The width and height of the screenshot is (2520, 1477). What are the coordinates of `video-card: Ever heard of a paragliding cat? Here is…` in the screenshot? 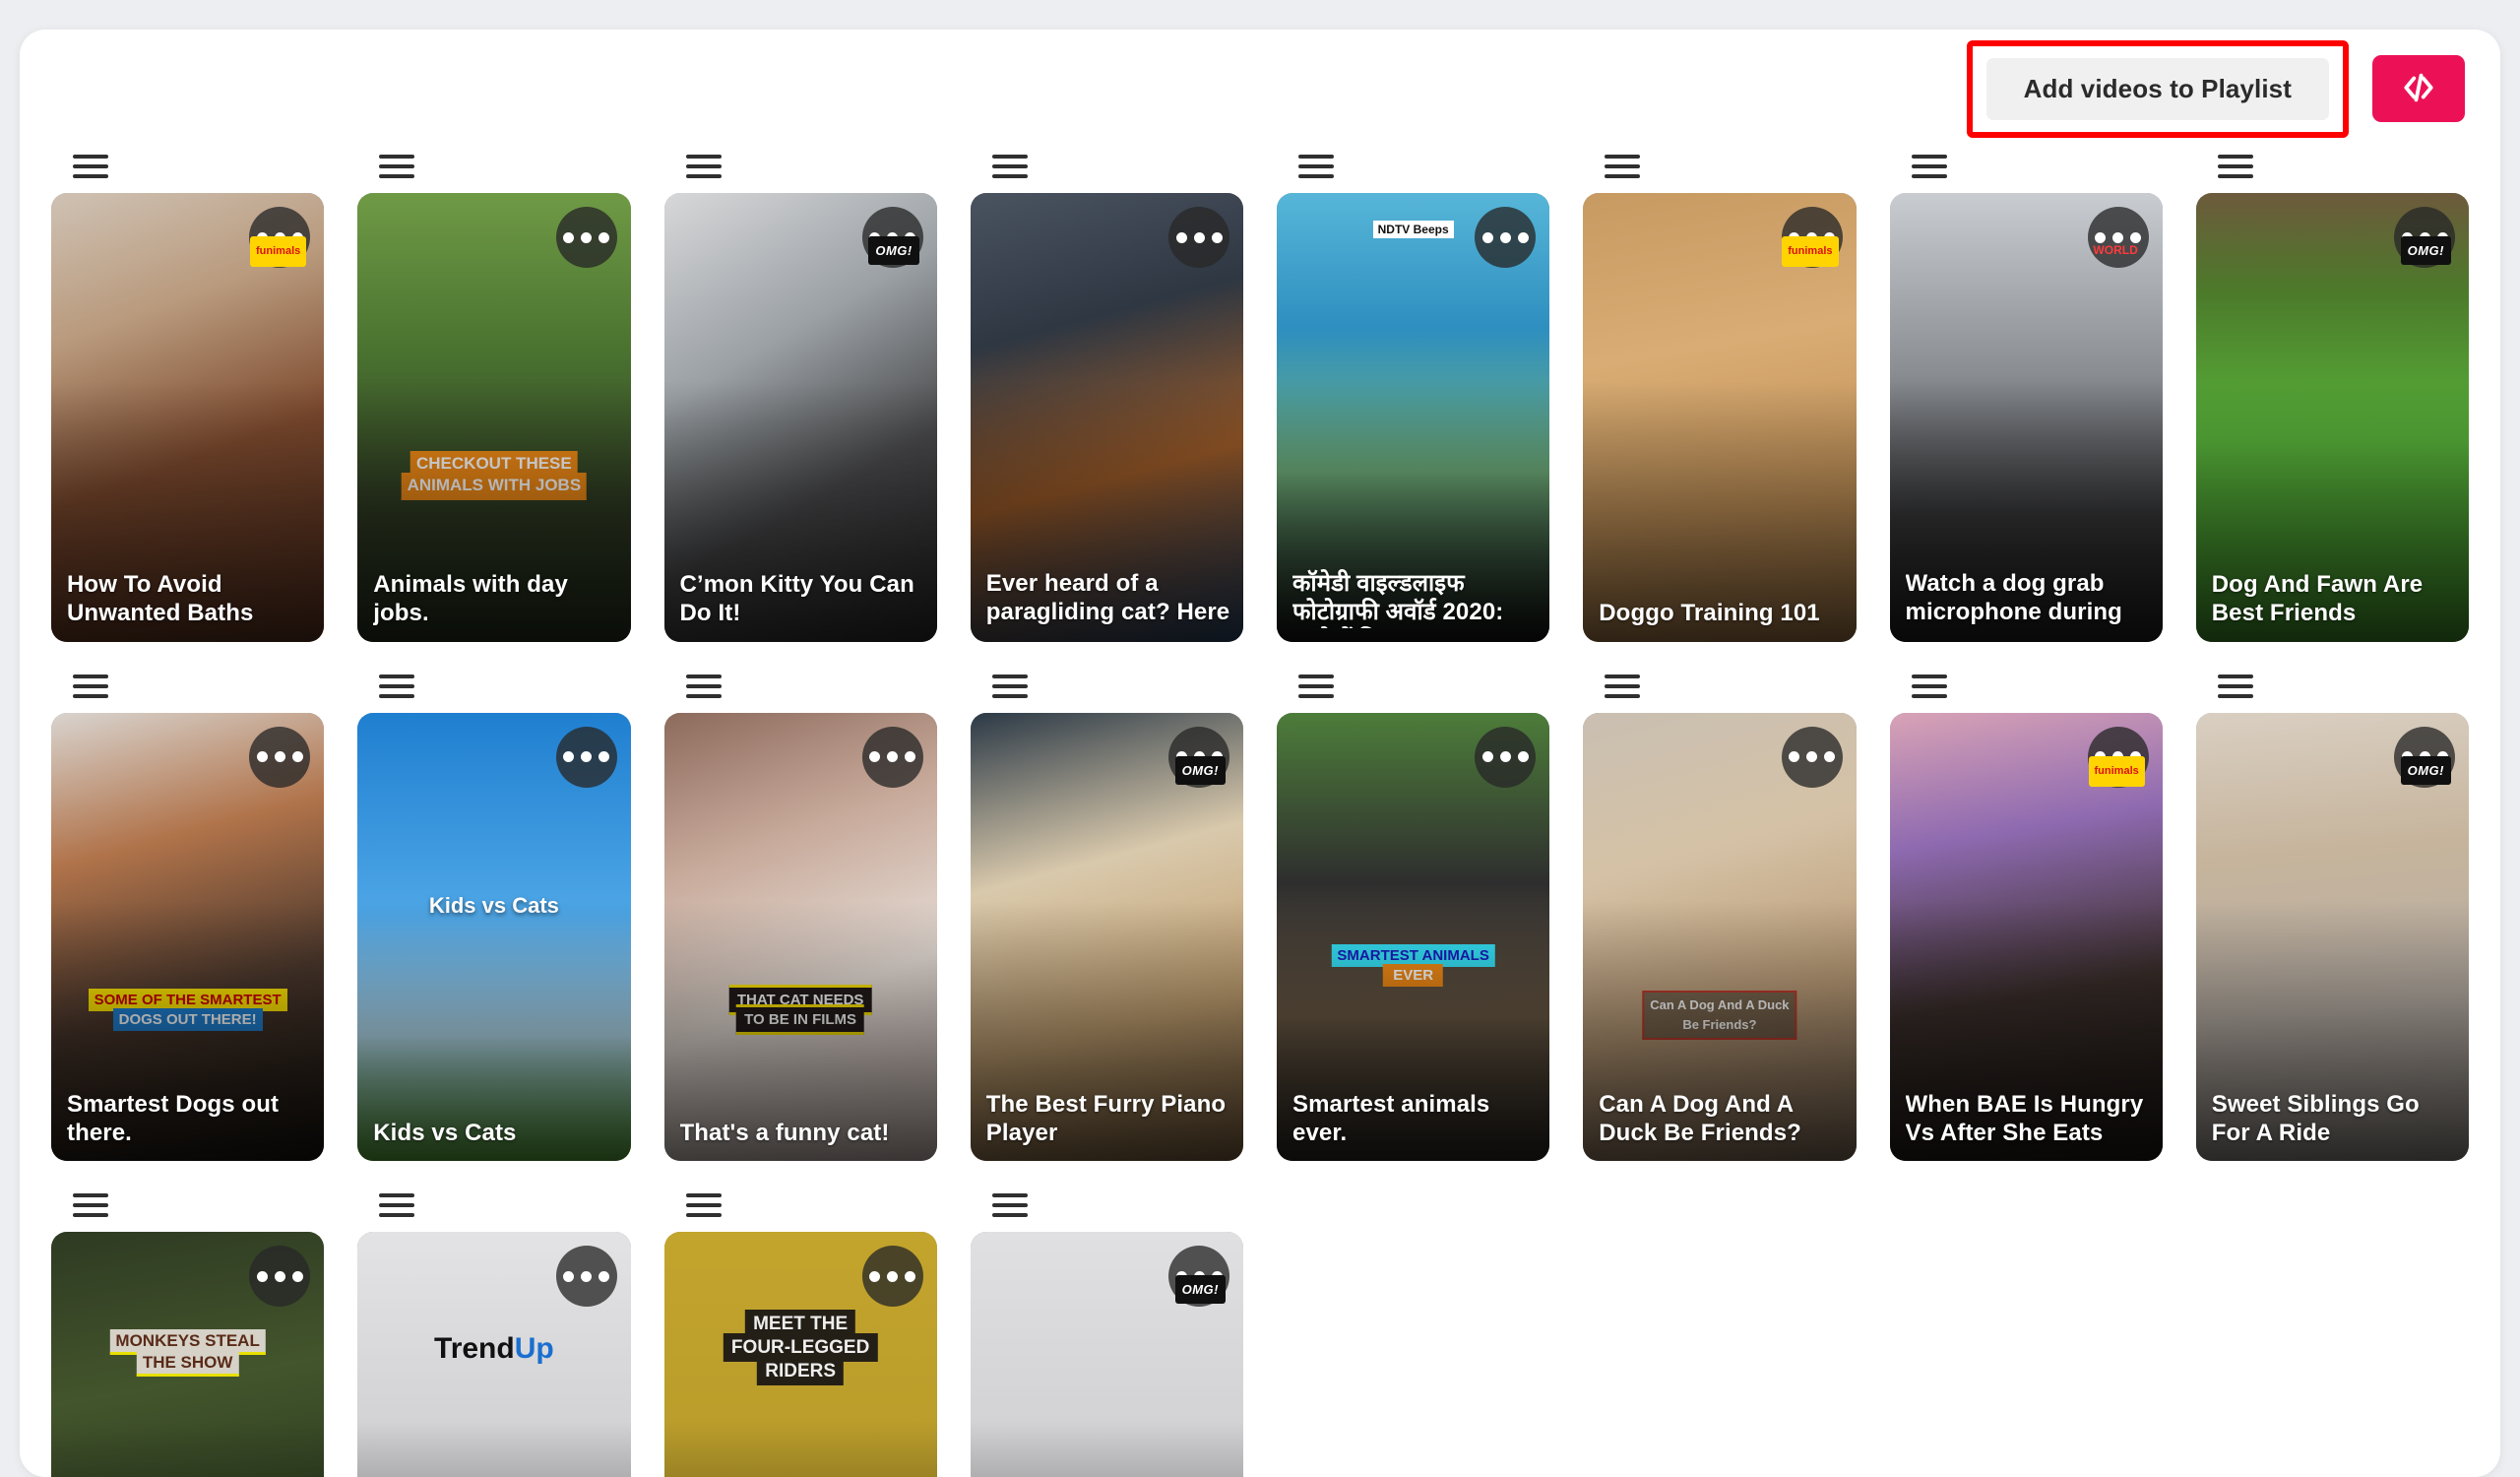 It's located at (1106, 418).